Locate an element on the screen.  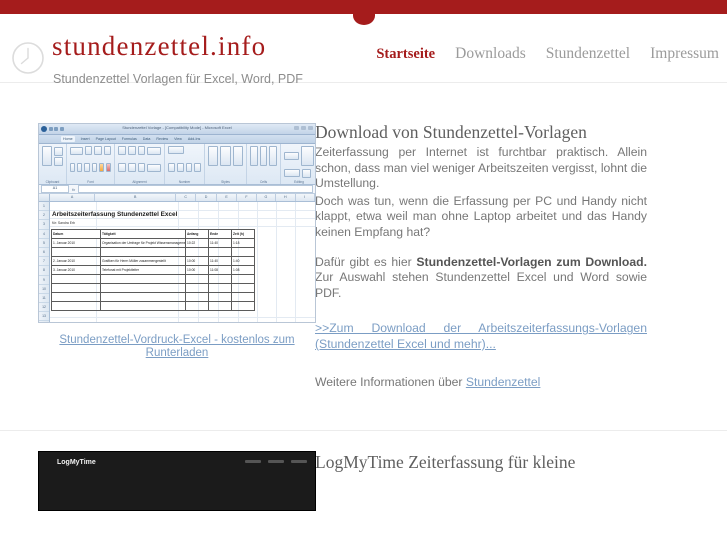
section-2-text-column: LogMyTime Zeiterfassung für kleine is located at coordinates (494, 471).